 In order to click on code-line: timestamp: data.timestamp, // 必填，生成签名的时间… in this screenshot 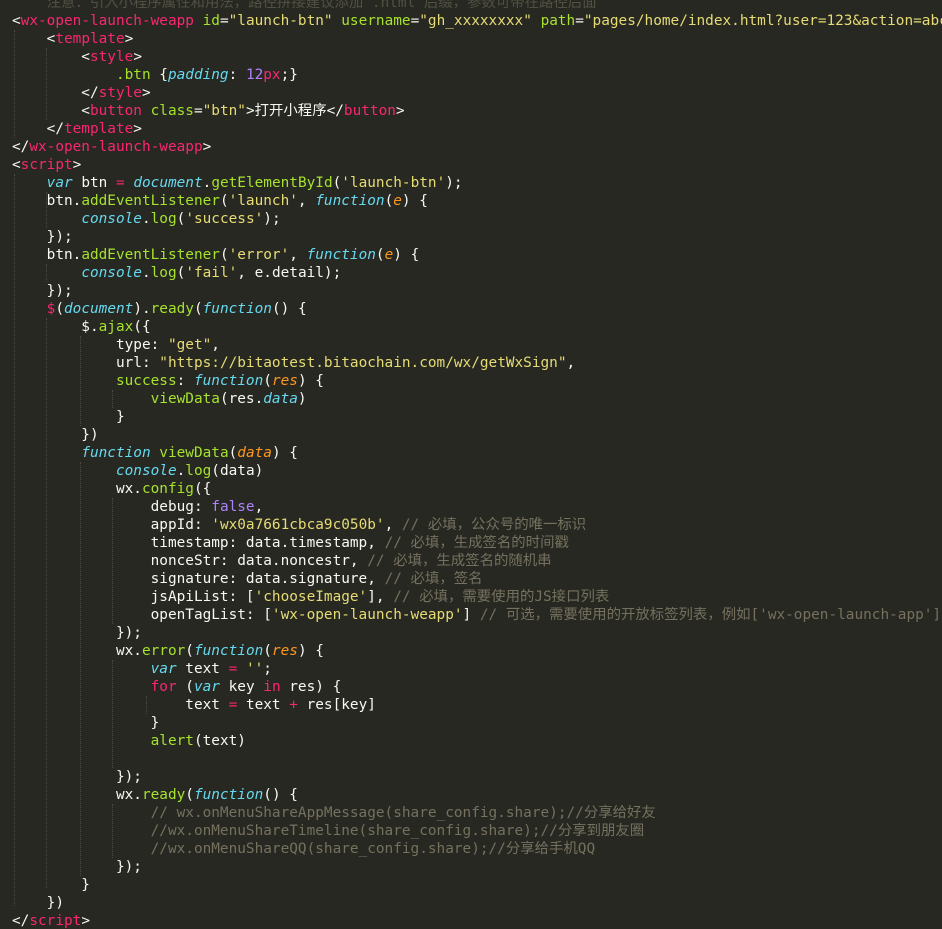, I will do `click(477, 543)`.